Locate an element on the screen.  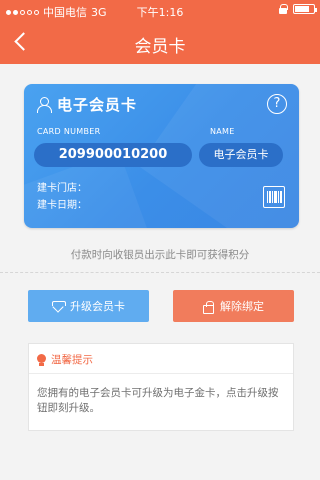
unbind-button: 解除绑定 is located at coordinates (233, 306).